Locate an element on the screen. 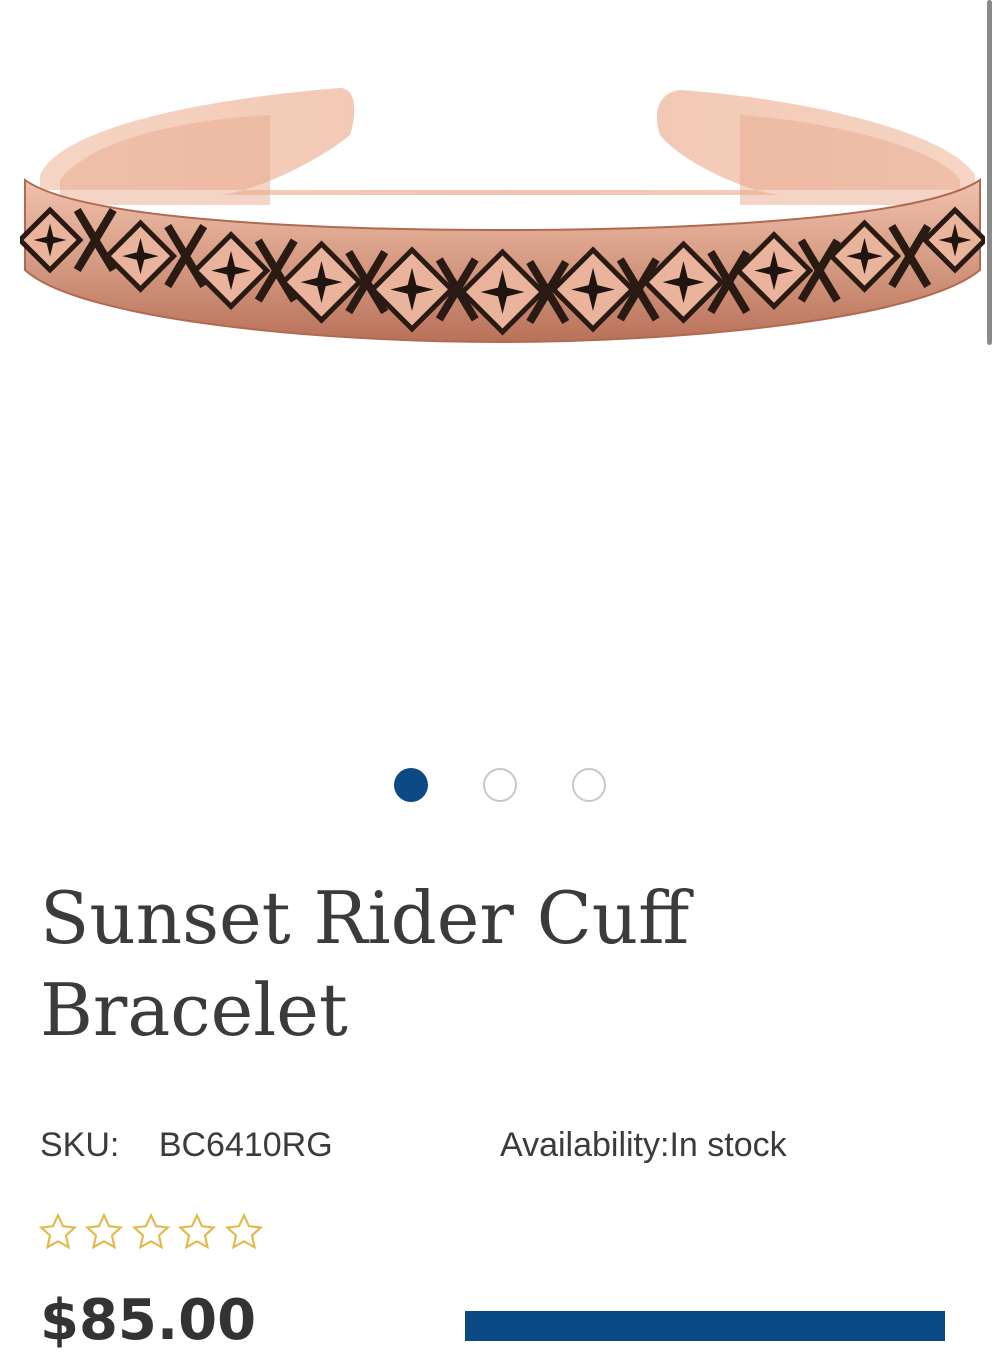 The width and height of the screenshot is (1000, 1353). rating-stars is located at coordinates (152, 1234).